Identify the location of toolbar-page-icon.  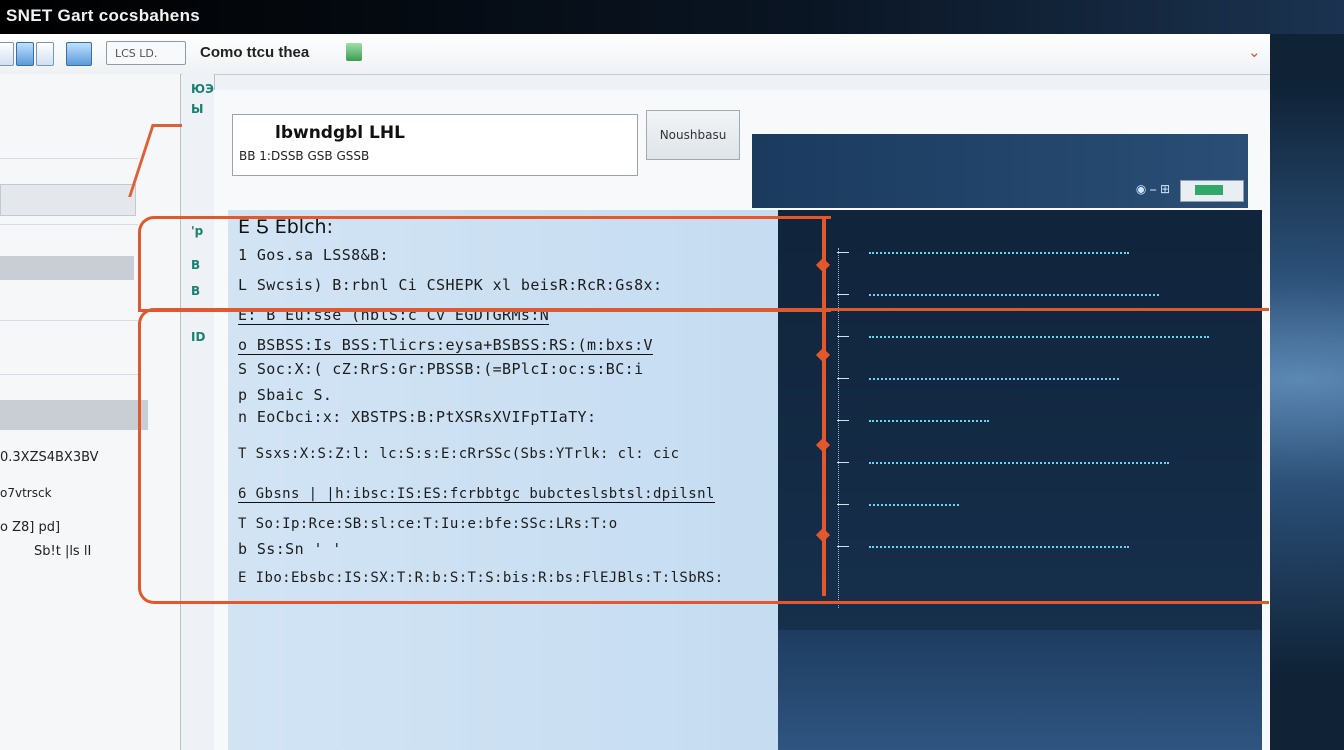
(45, 54).